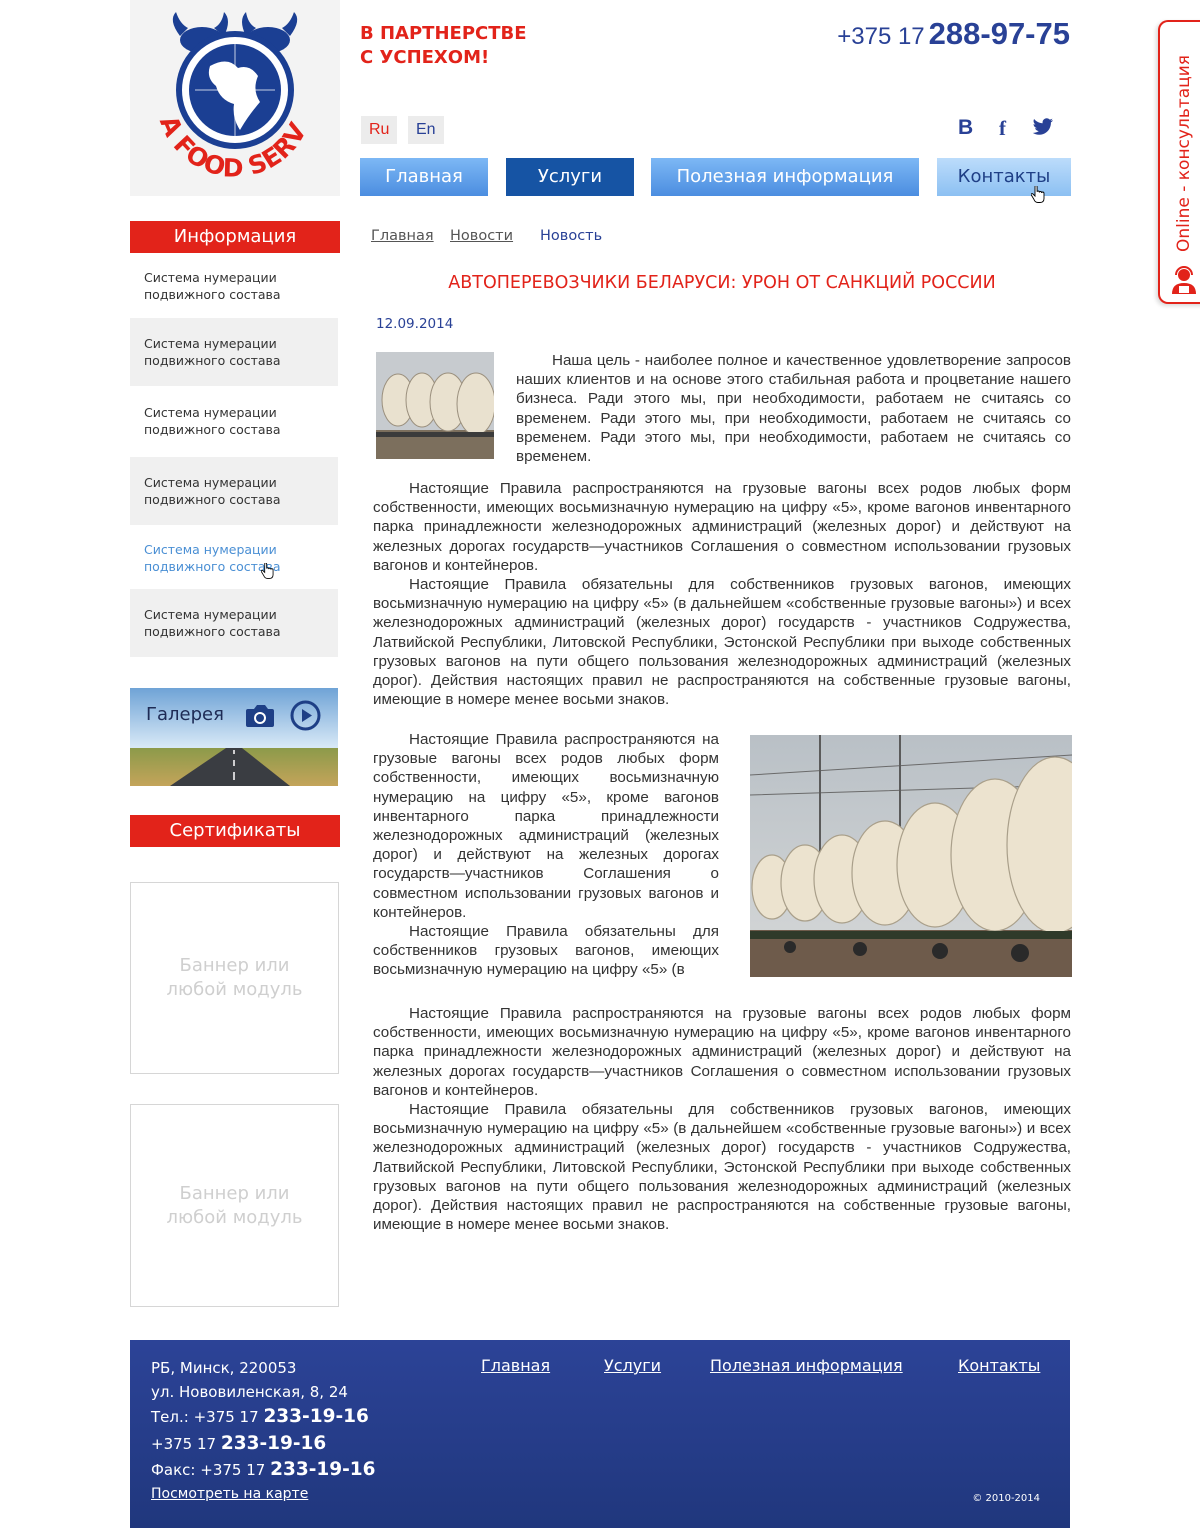  What do you see at coordinates (806, 1365) in the screenshot?
I see `footer-nav-useful-info: Полезная информация` at bounding box center [806, 1365].